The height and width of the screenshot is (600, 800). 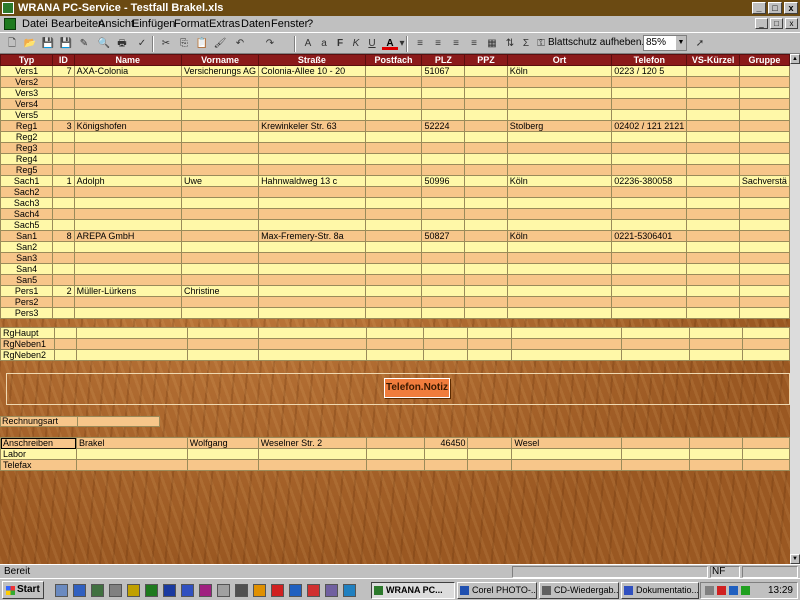 I want to click on cell-id: 8, so click(x=63, y=236).